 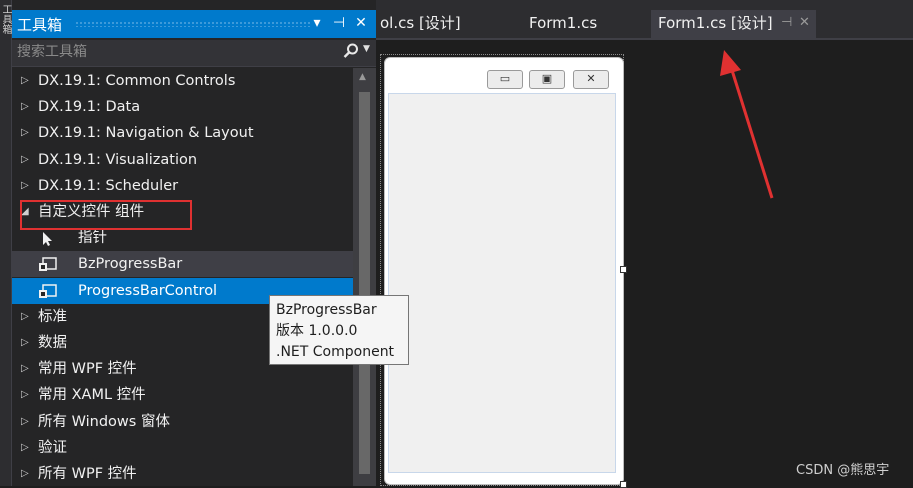 What do you see at coordinates (623, 269) in the screenshot?
I see `resize-handle-right` at bounding box center [623, 269].